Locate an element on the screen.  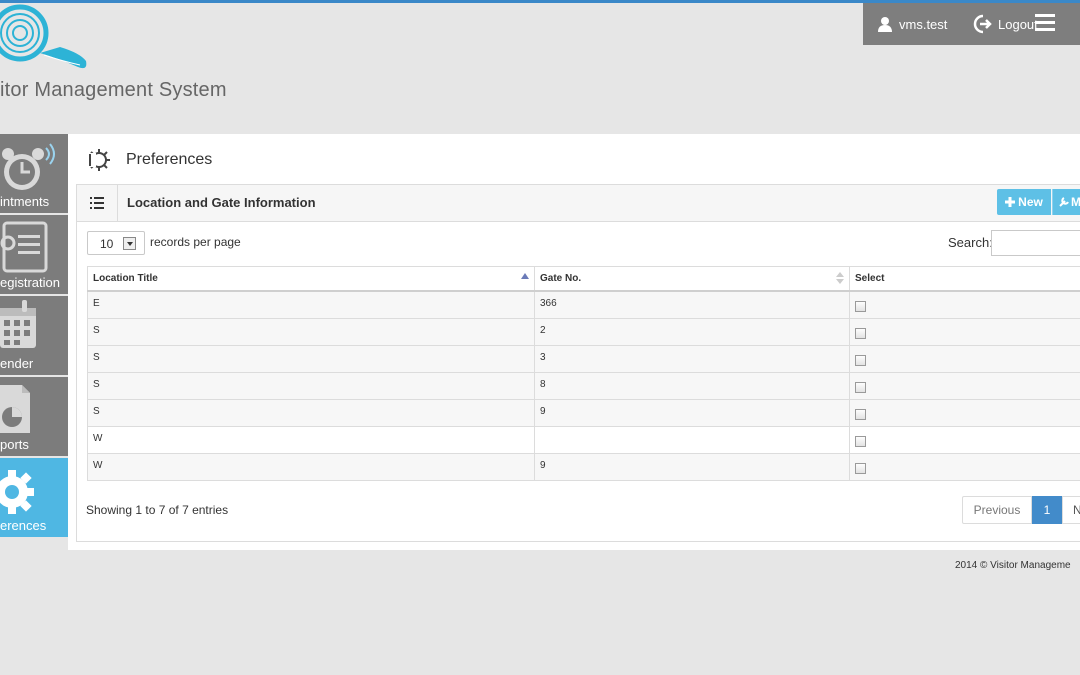
gate-cell: 366 is located at coordinates (692, 304).